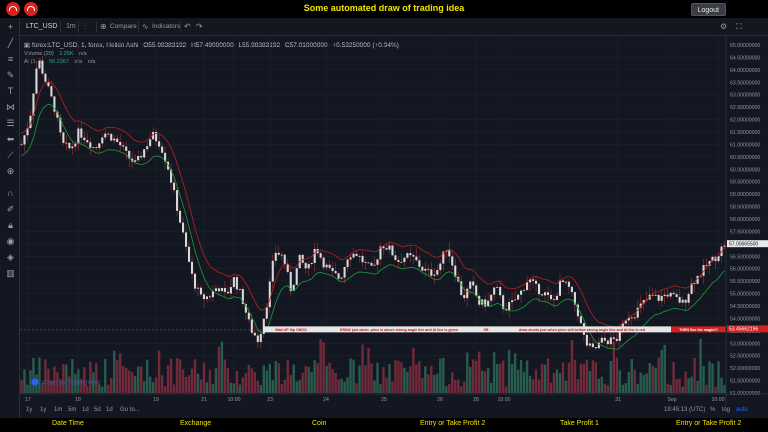 The width and height of the screenshot is (768, 432). What do you see at coordinates (97, 410) in the screenshot?
I see `range-6: 5d` at bounding box center [97, 410].